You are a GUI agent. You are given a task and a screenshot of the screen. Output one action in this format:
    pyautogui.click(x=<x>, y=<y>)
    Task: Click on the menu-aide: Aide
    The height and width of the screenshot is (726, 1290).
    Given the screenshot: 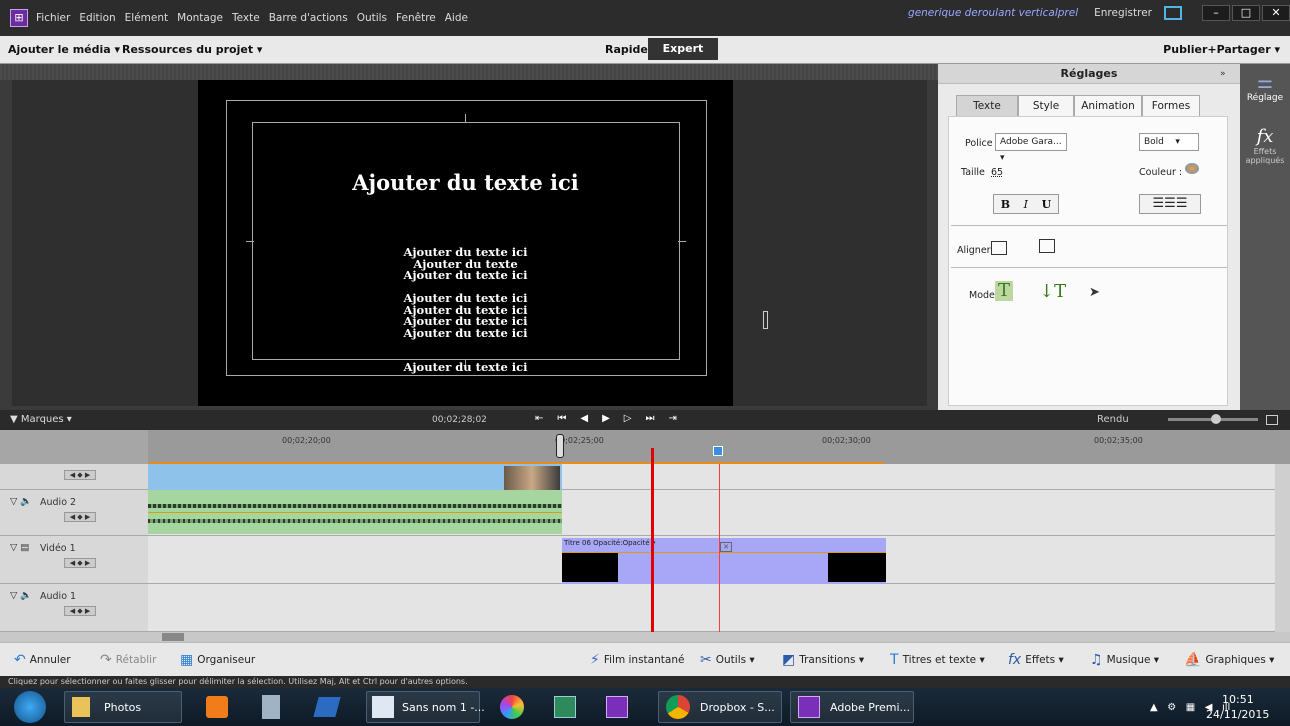 What is the action you would take?
    pyautogui.click(x=456, y=18)
    